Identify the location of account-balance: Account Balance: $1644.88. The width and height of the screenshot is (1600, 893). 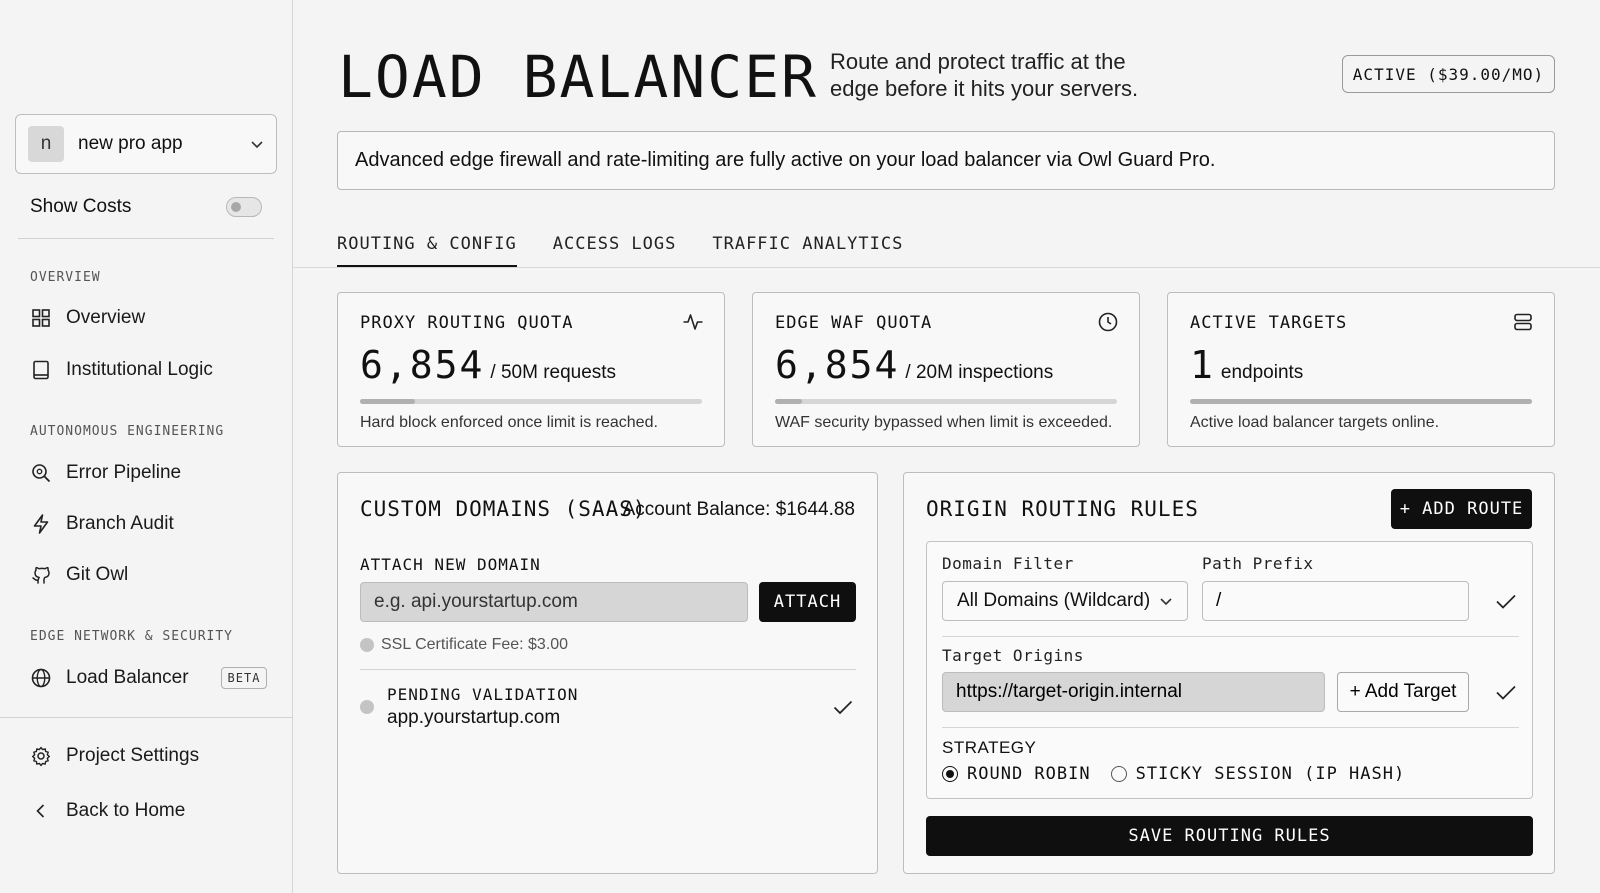
(738, 509).